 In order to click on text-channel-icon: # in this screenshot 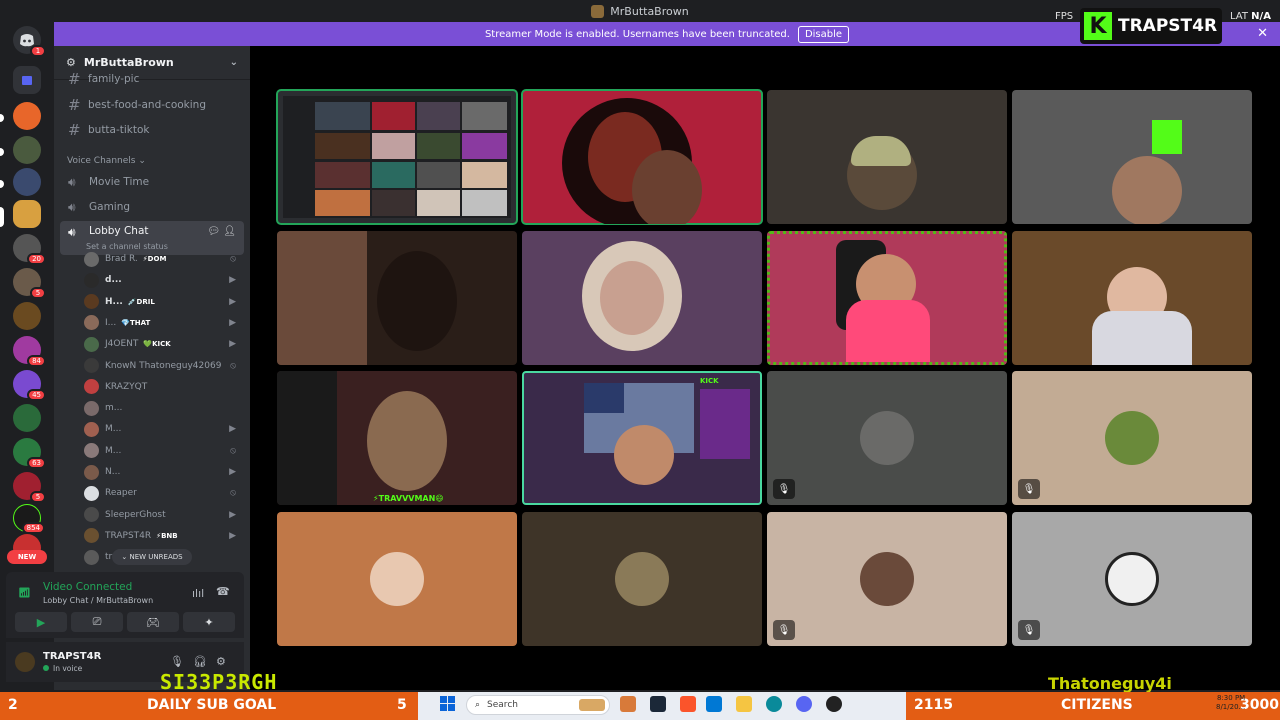, I will do `click(74, 130)`.